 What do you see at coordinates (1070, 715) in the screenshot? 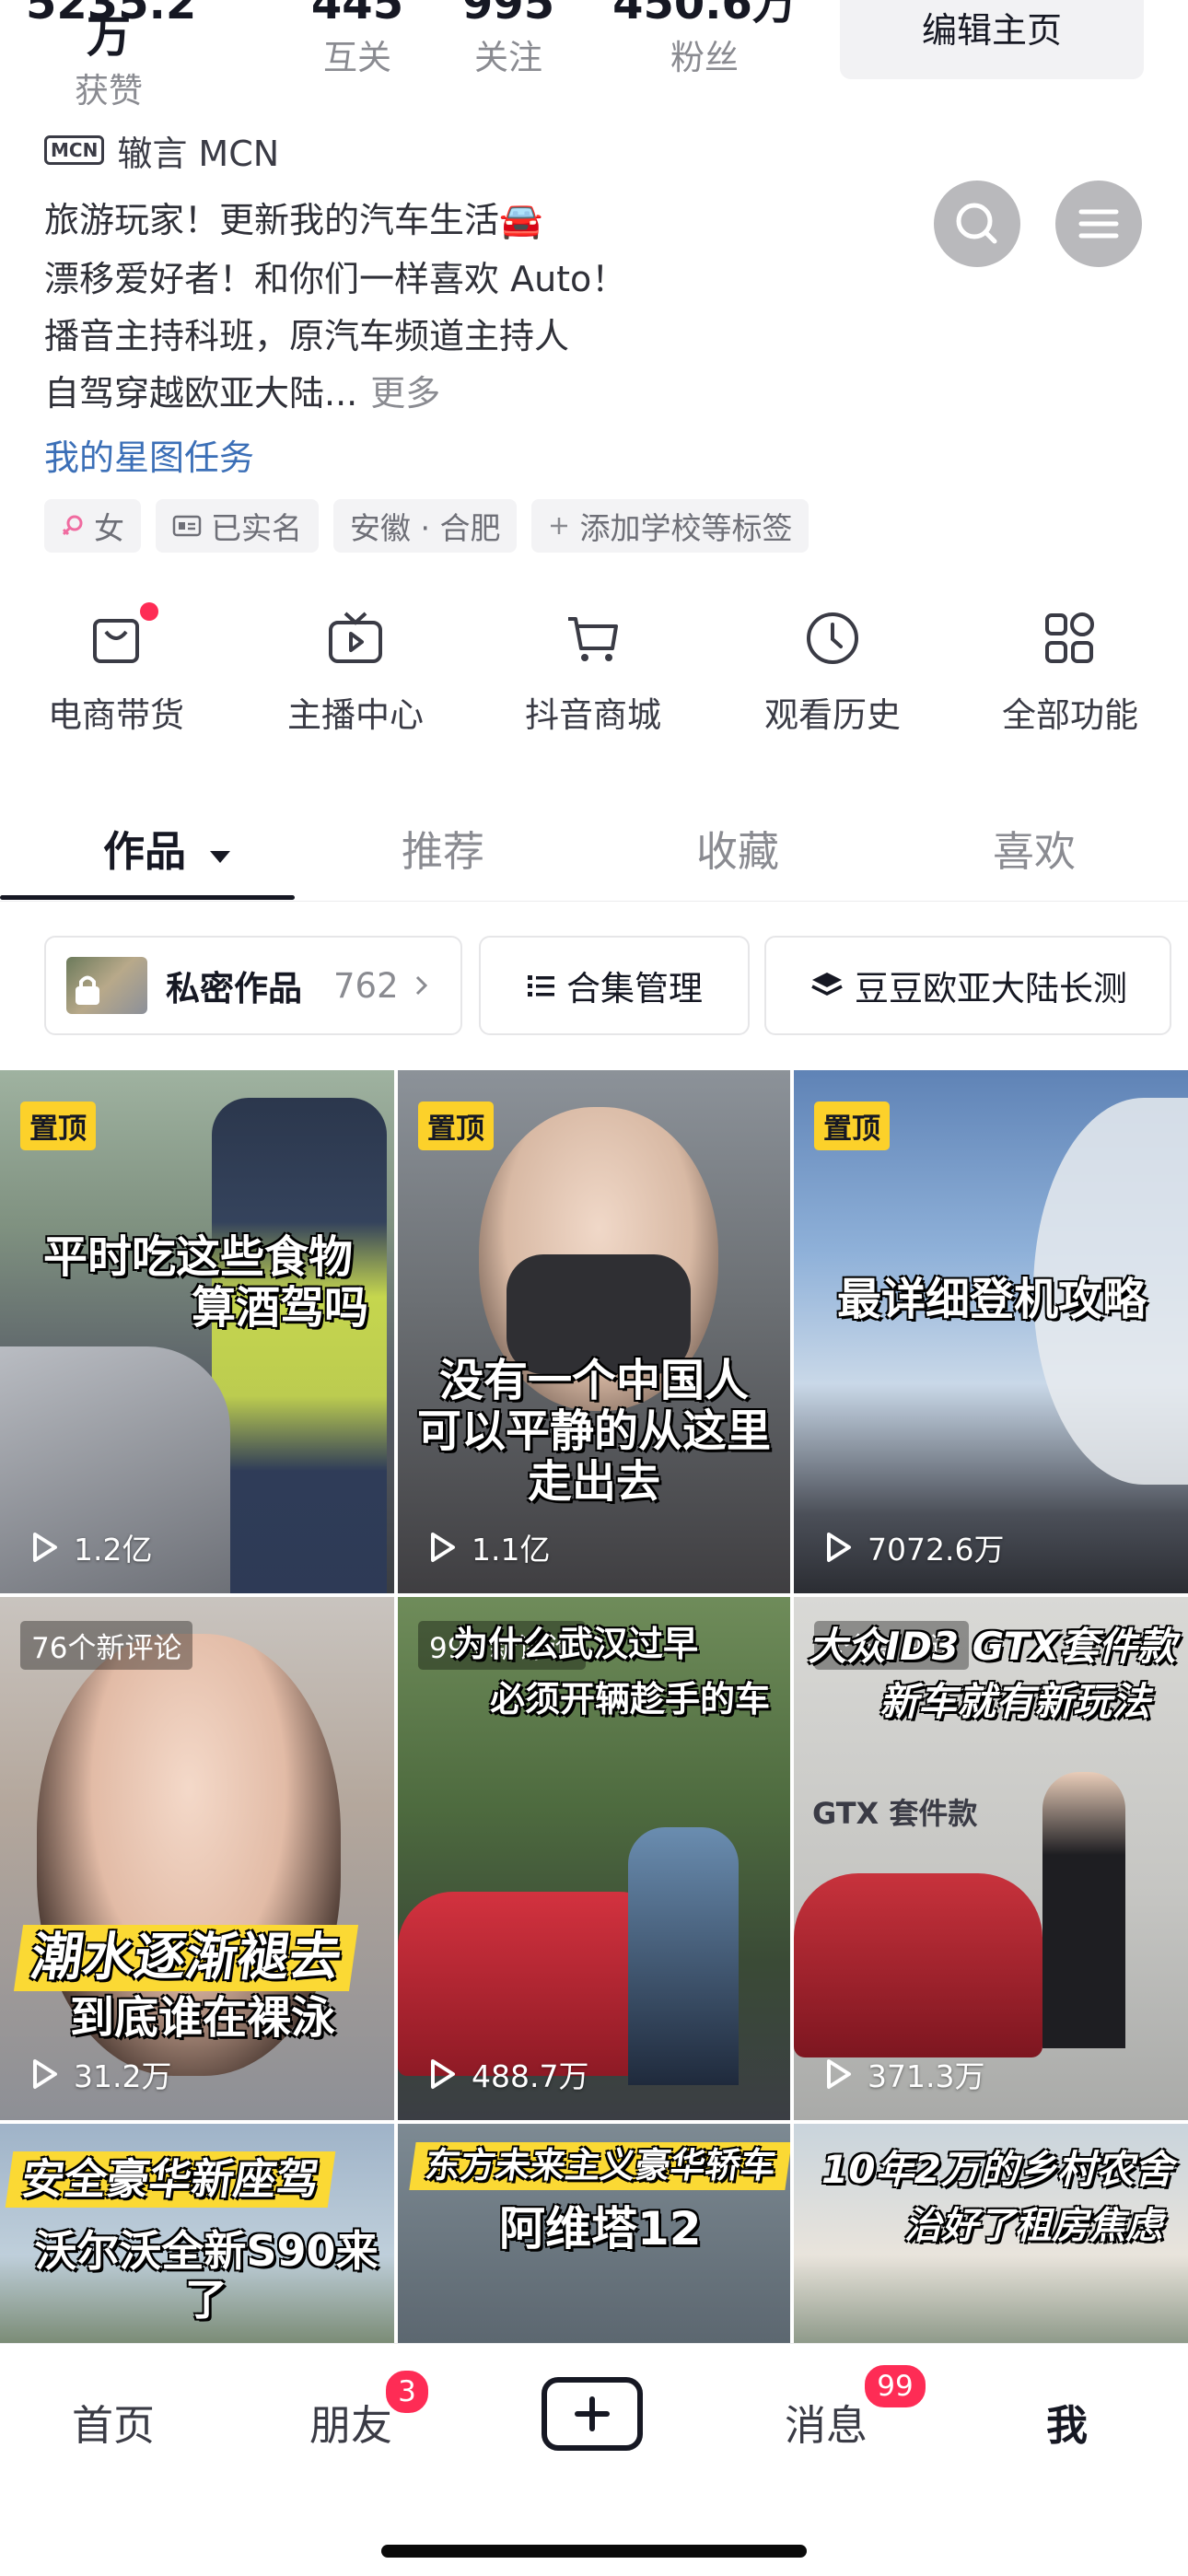
I see `tool-label: 全部功能` at bounding box center [1070, 715].